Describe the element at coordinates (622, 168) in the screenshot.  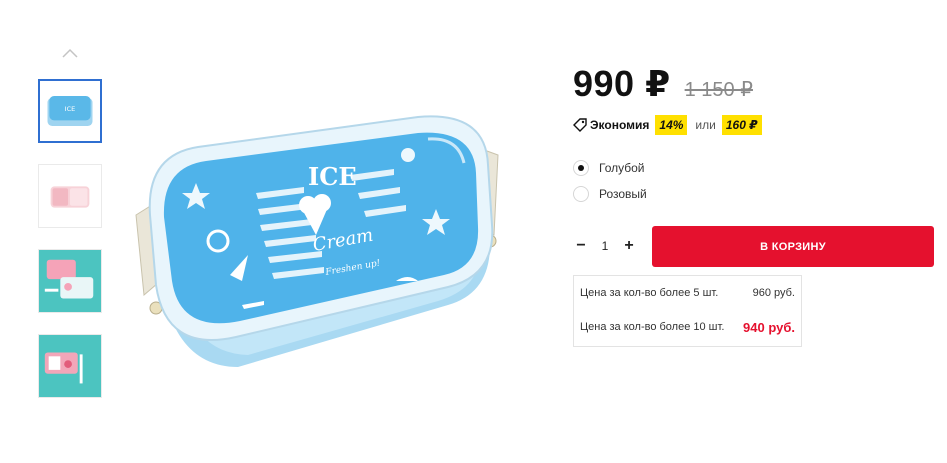
I see `color-option-label: Голубой` at that location.